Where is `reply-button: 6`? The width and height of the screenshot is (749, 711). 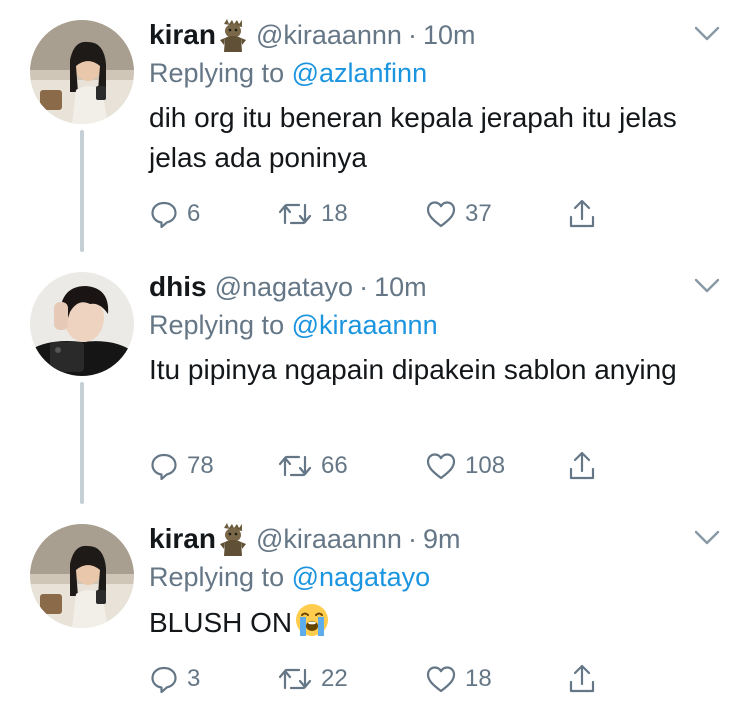
reply-button: 6 is located at coordinates (174, 214).